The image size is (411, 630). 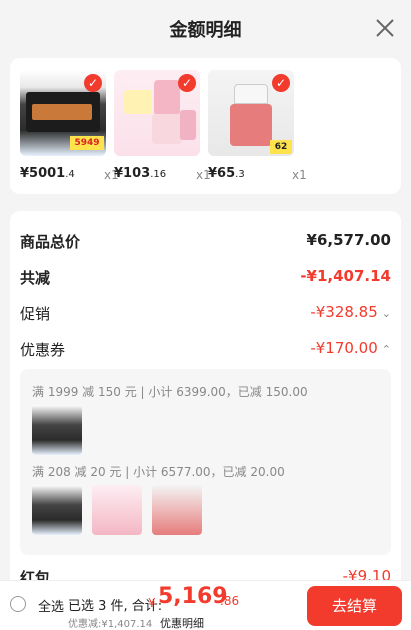 I want to click on product-price: ¥103.16, so click(x=140, y=173).